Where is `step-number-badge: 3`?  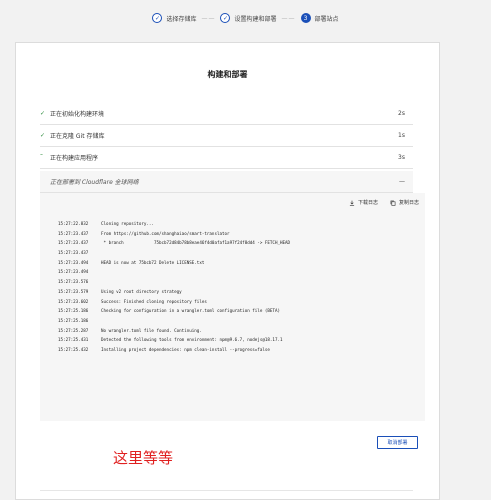
step-number-badge: 3 is located at coordinates (305, 18).